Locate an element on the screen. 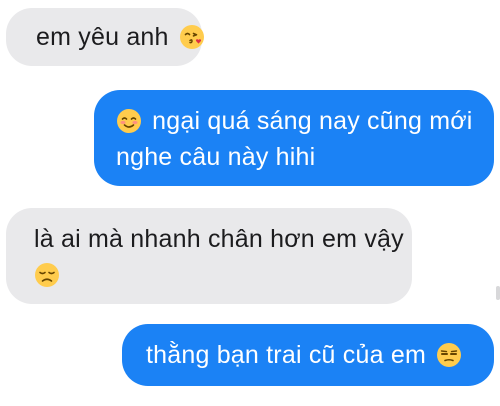 Image resolution: width=500 pixels, height=406 pixels. message-line: là ai mà nhanh chân hơn em vậy is located at coordinates (223, 239).